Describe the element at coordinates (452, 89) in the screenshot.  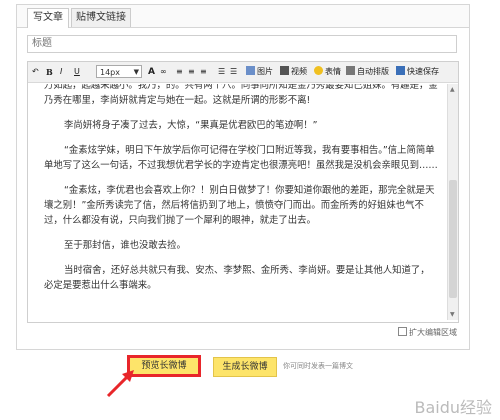
I see `scroll-up-icon: ▲` at that location.